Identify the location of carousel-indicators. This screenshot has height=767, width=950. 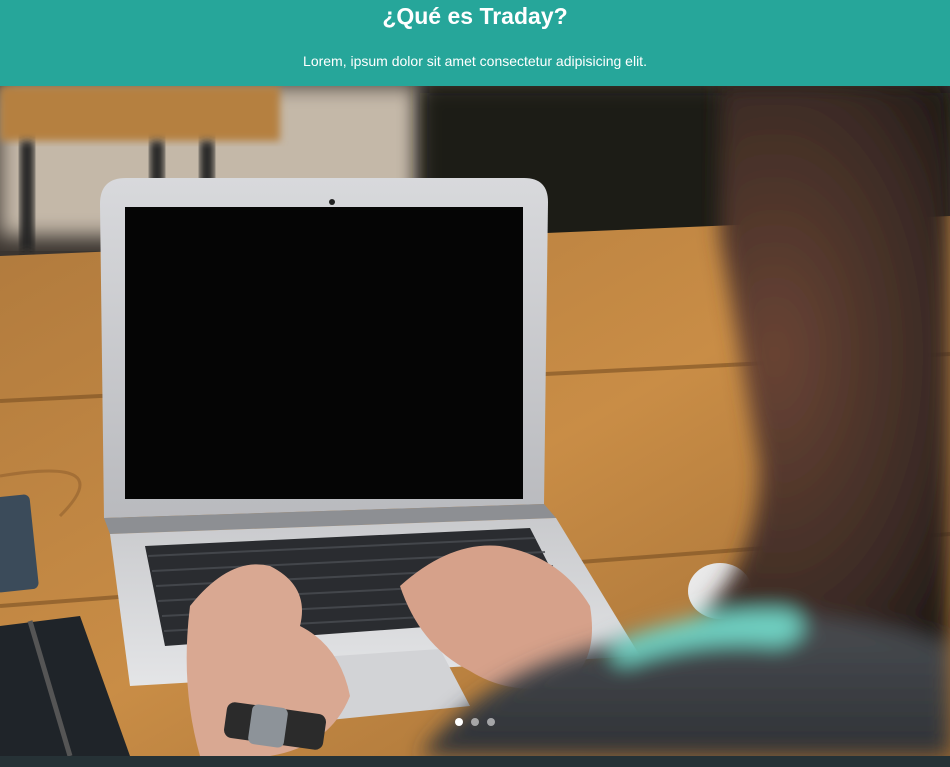
(475, 722).